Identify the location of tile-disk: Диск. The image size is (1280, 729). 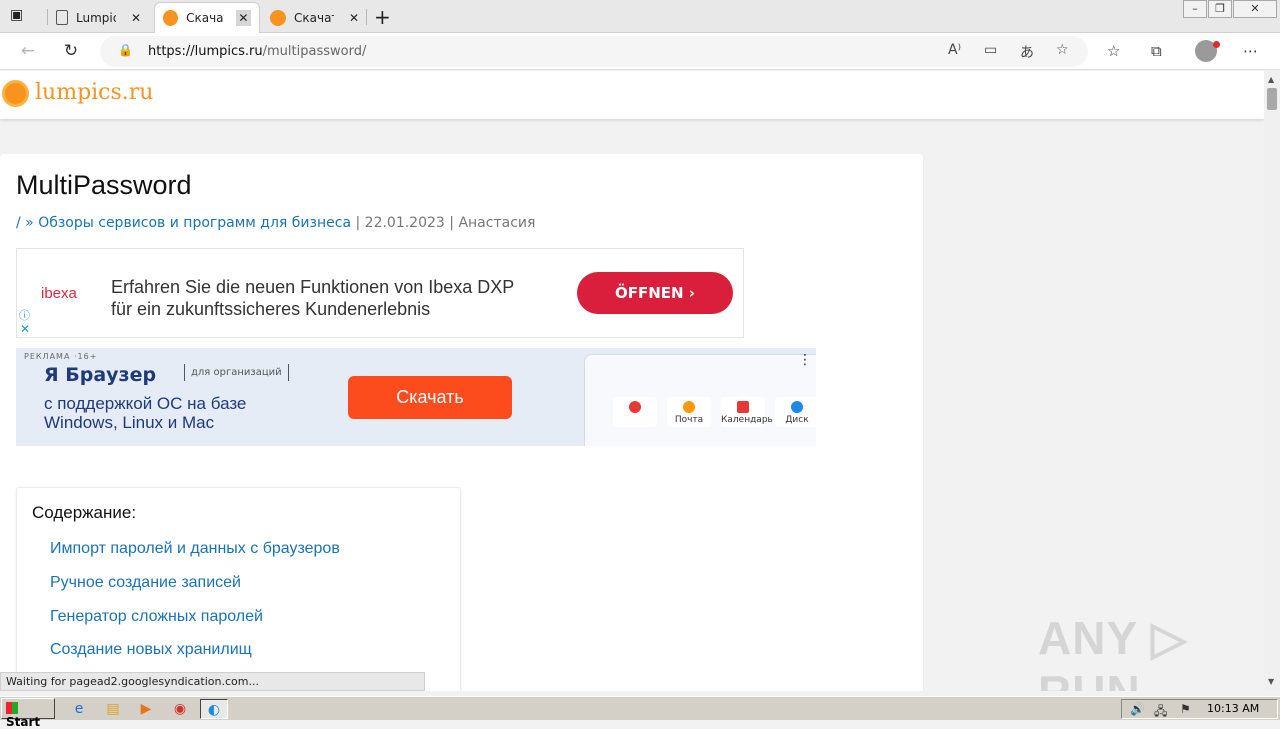
(795, 412).